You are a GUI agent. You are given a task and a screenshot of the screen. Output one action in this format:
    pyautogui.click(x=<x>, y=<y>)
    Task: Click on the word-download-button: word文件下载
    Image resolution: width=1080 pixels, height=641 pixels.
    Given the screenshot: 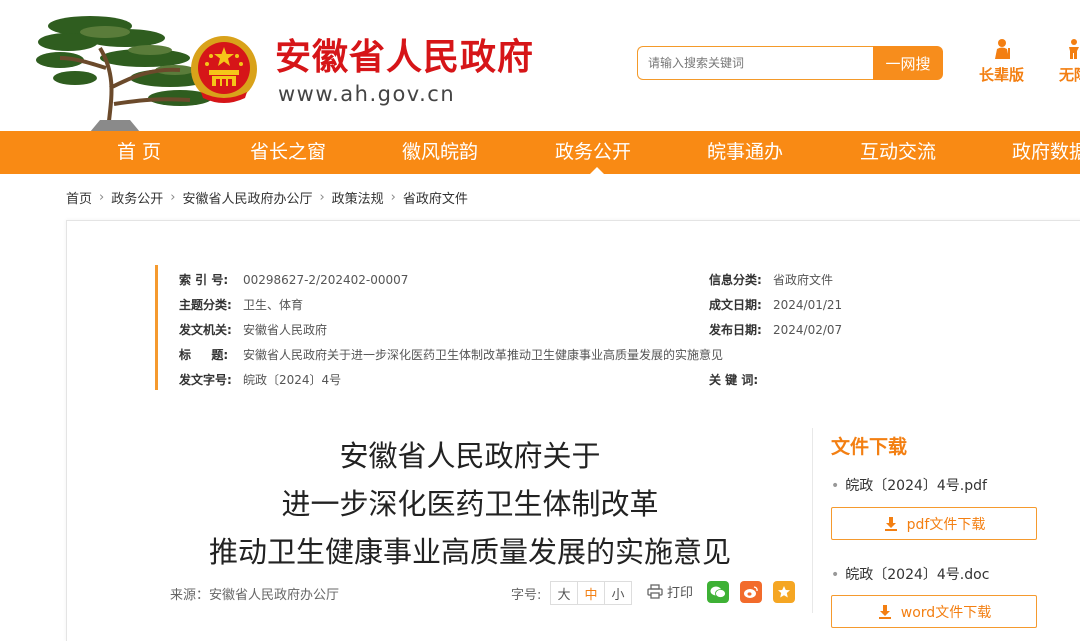 What is the action you would take?
    pyautogui.click(x=934, y=611)
    